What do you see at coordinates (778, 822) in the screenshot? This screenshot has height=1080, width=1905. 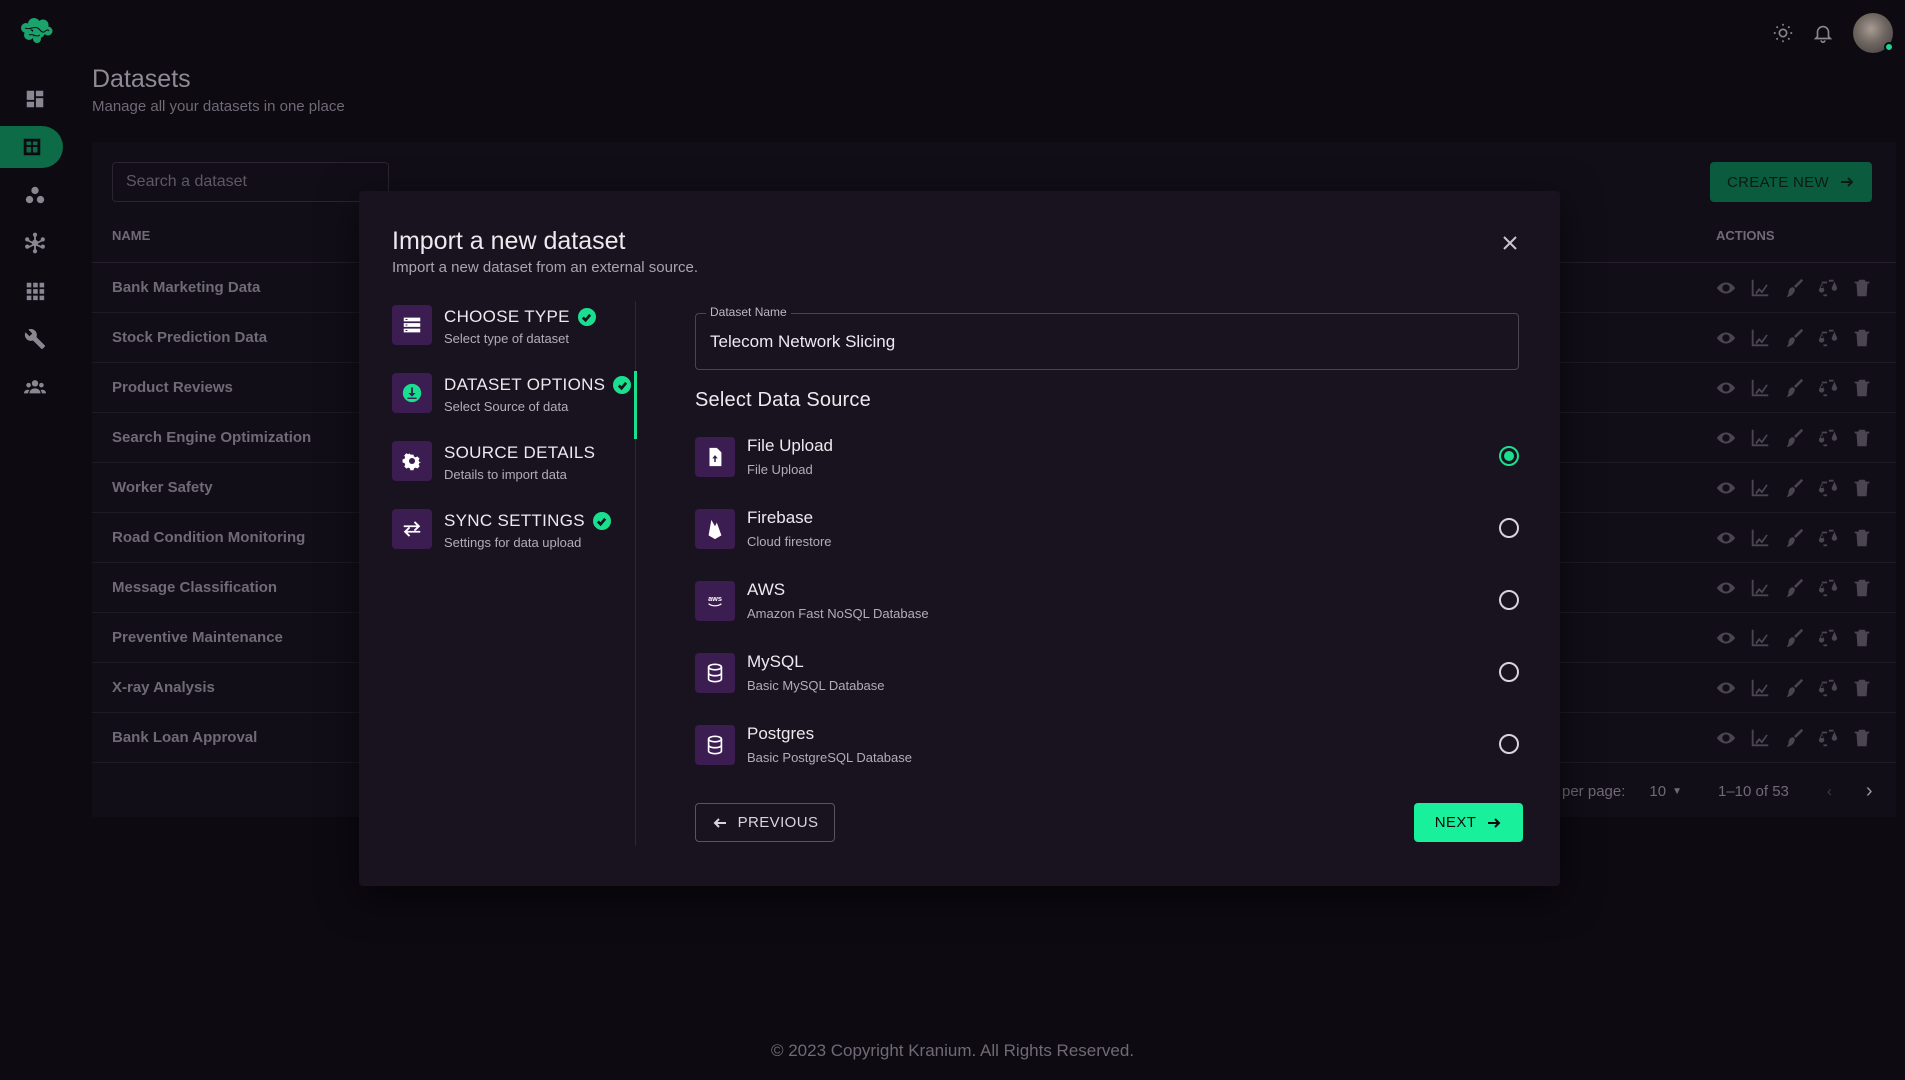 I see `previous-label: PREVIOUS` at bounding box center [778, 822].